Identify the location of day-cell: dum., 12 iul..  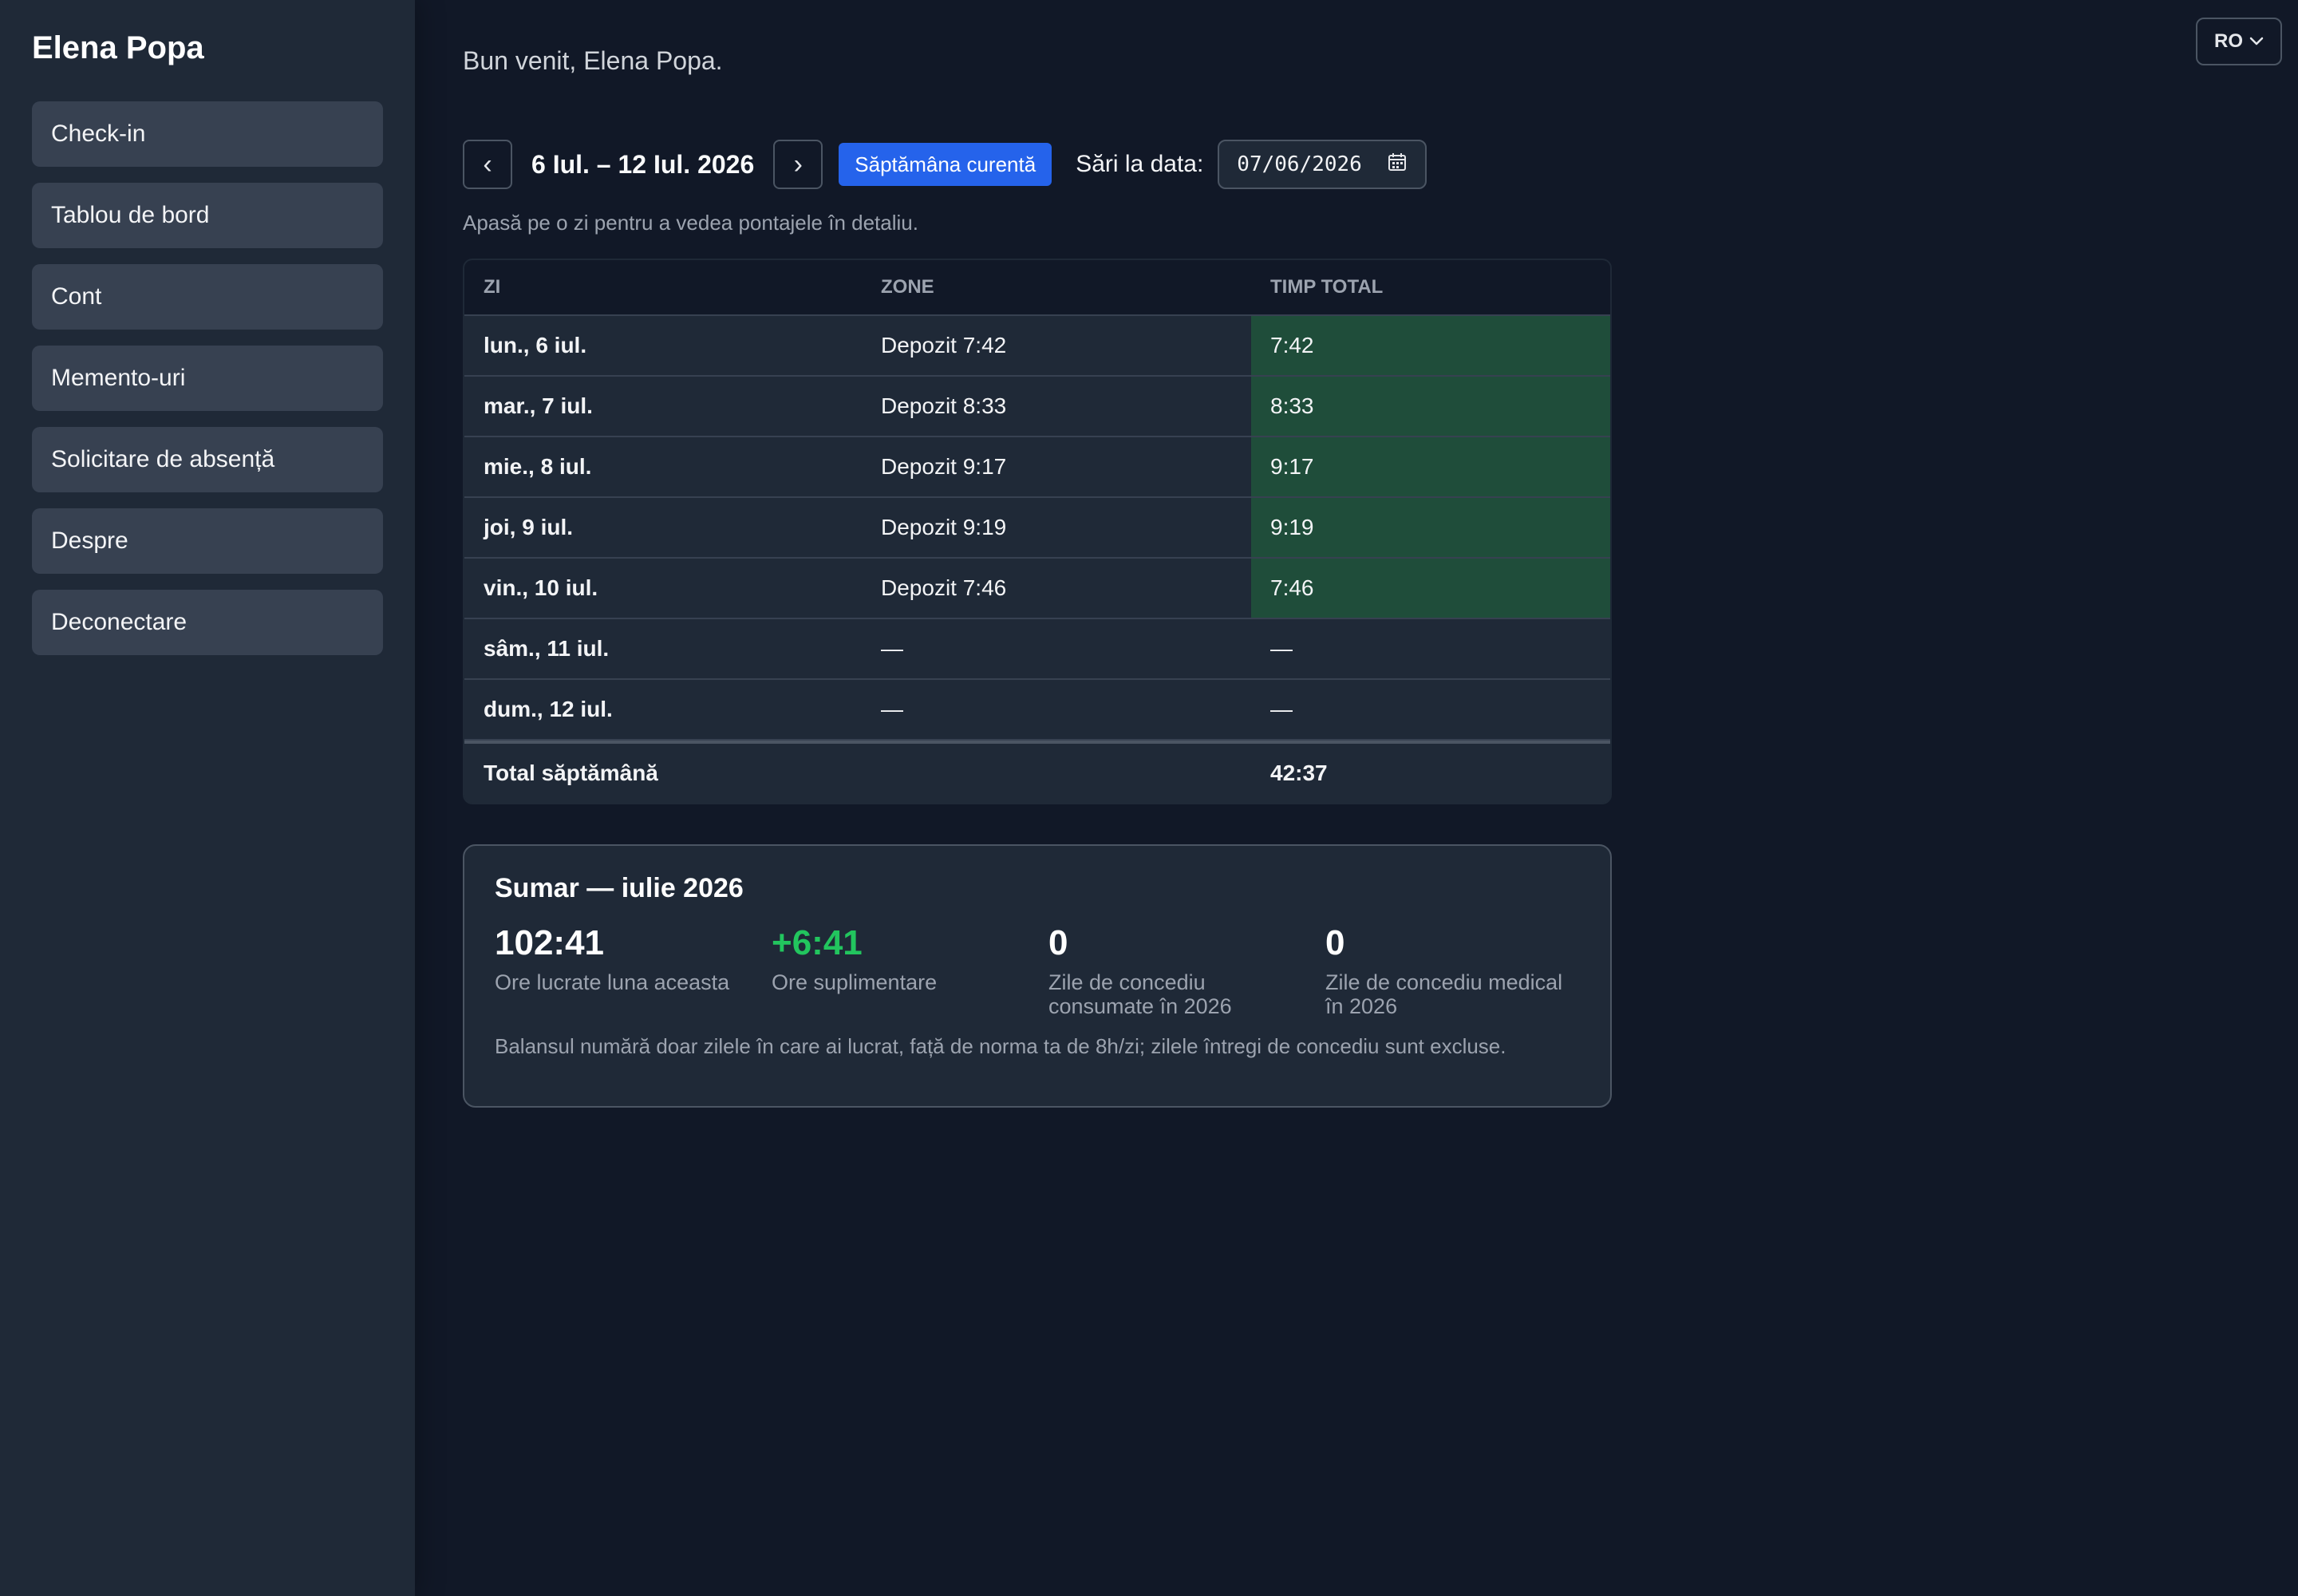
(548, 709).